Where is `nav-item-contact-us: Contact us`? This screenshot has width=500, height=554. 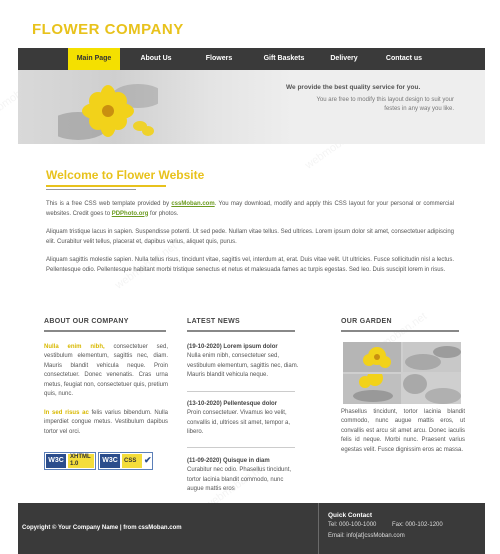 nav-item-contact-us: Contact us is located at coordinates (404, 59).